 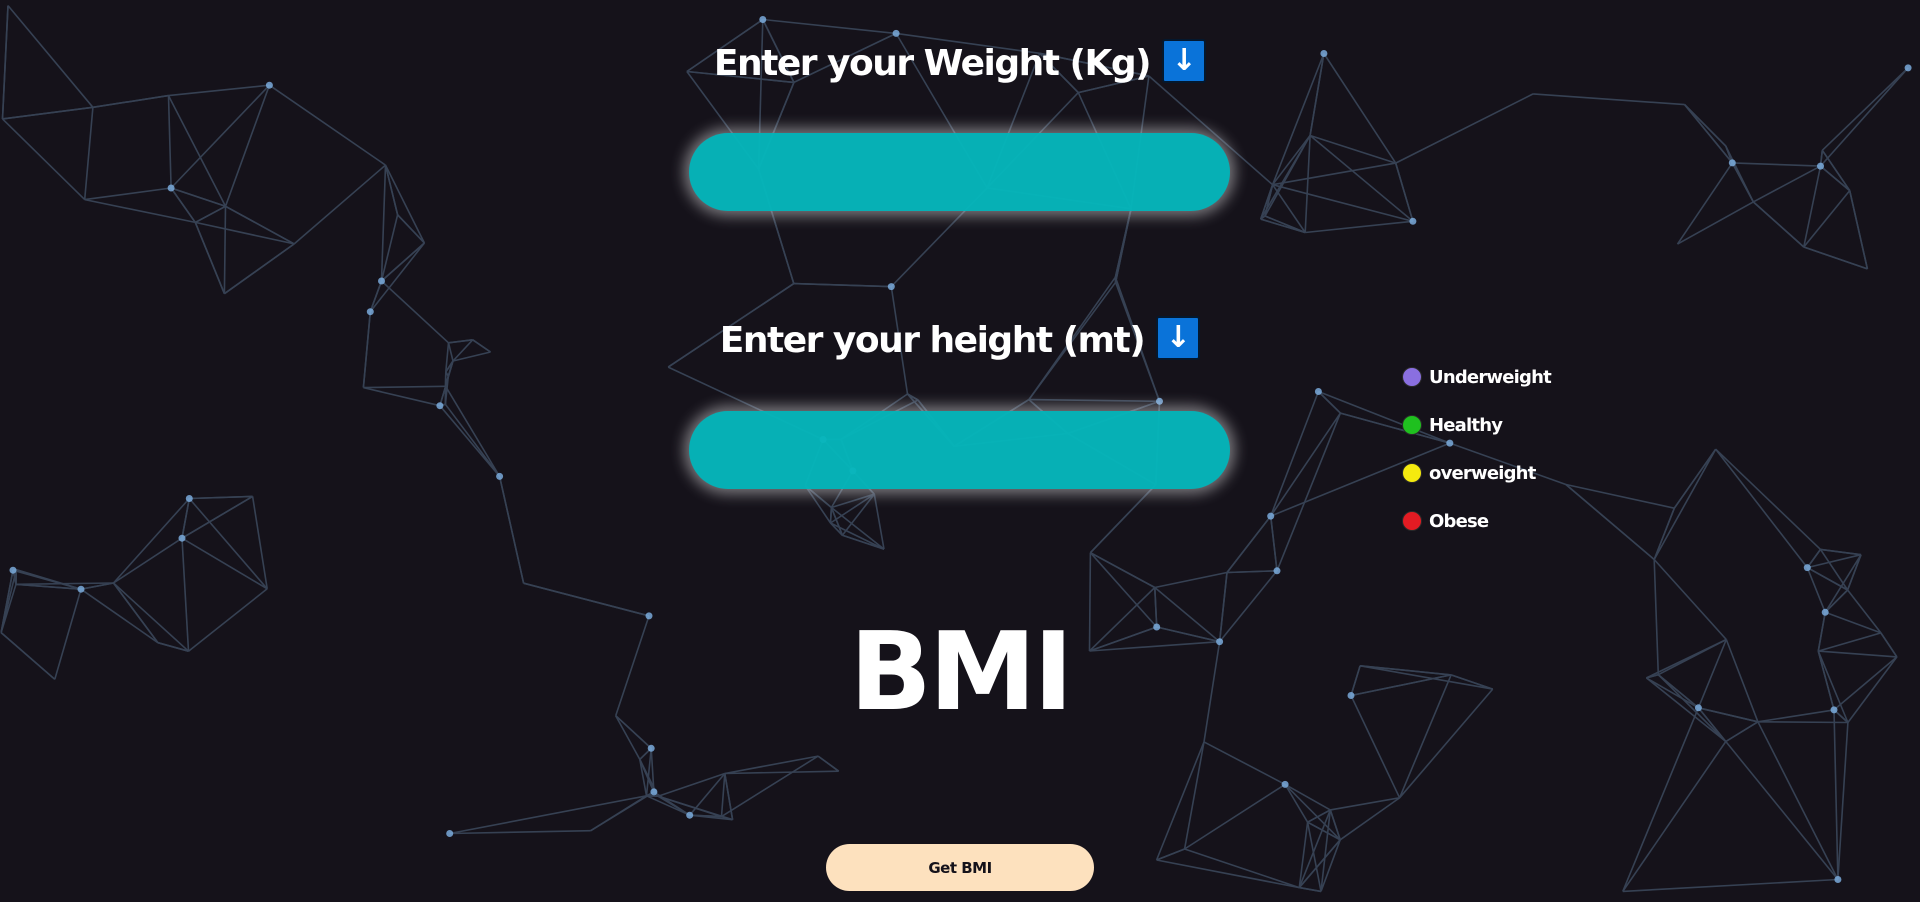 I want to click on weight-input, so click(x=959, y=172).